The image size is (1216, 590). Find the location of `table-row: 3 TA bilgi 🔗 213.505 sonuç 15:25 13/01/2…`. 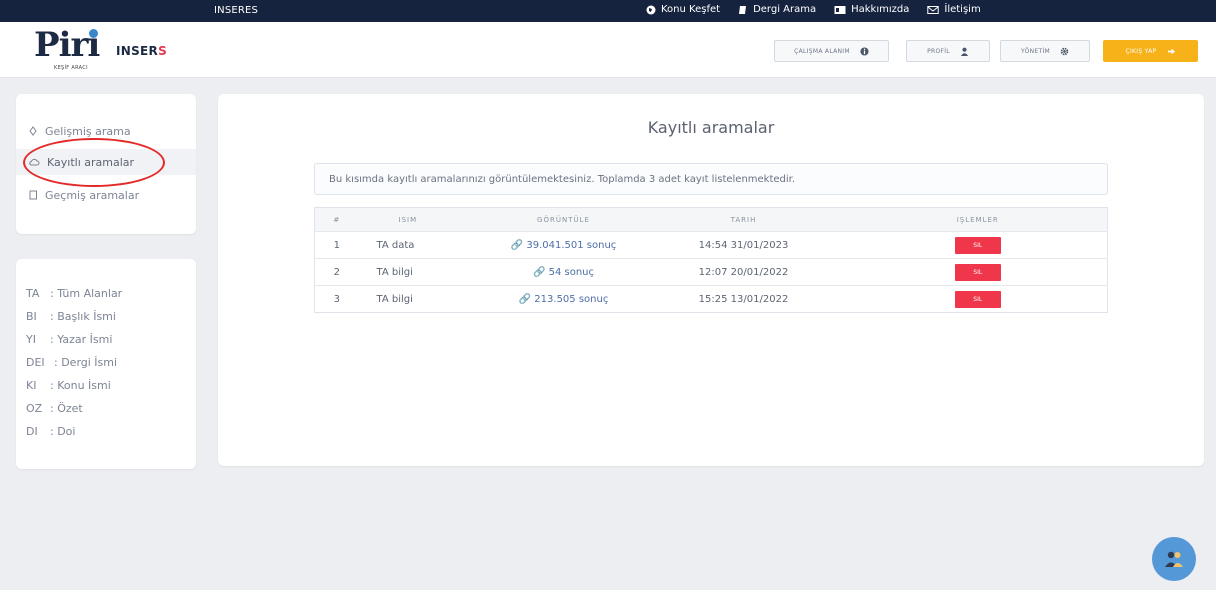

table-row: 3 TA bilgi 🔗 213.505 sonuç 15:25 13/01/2… is located at coordinates (711, 299).